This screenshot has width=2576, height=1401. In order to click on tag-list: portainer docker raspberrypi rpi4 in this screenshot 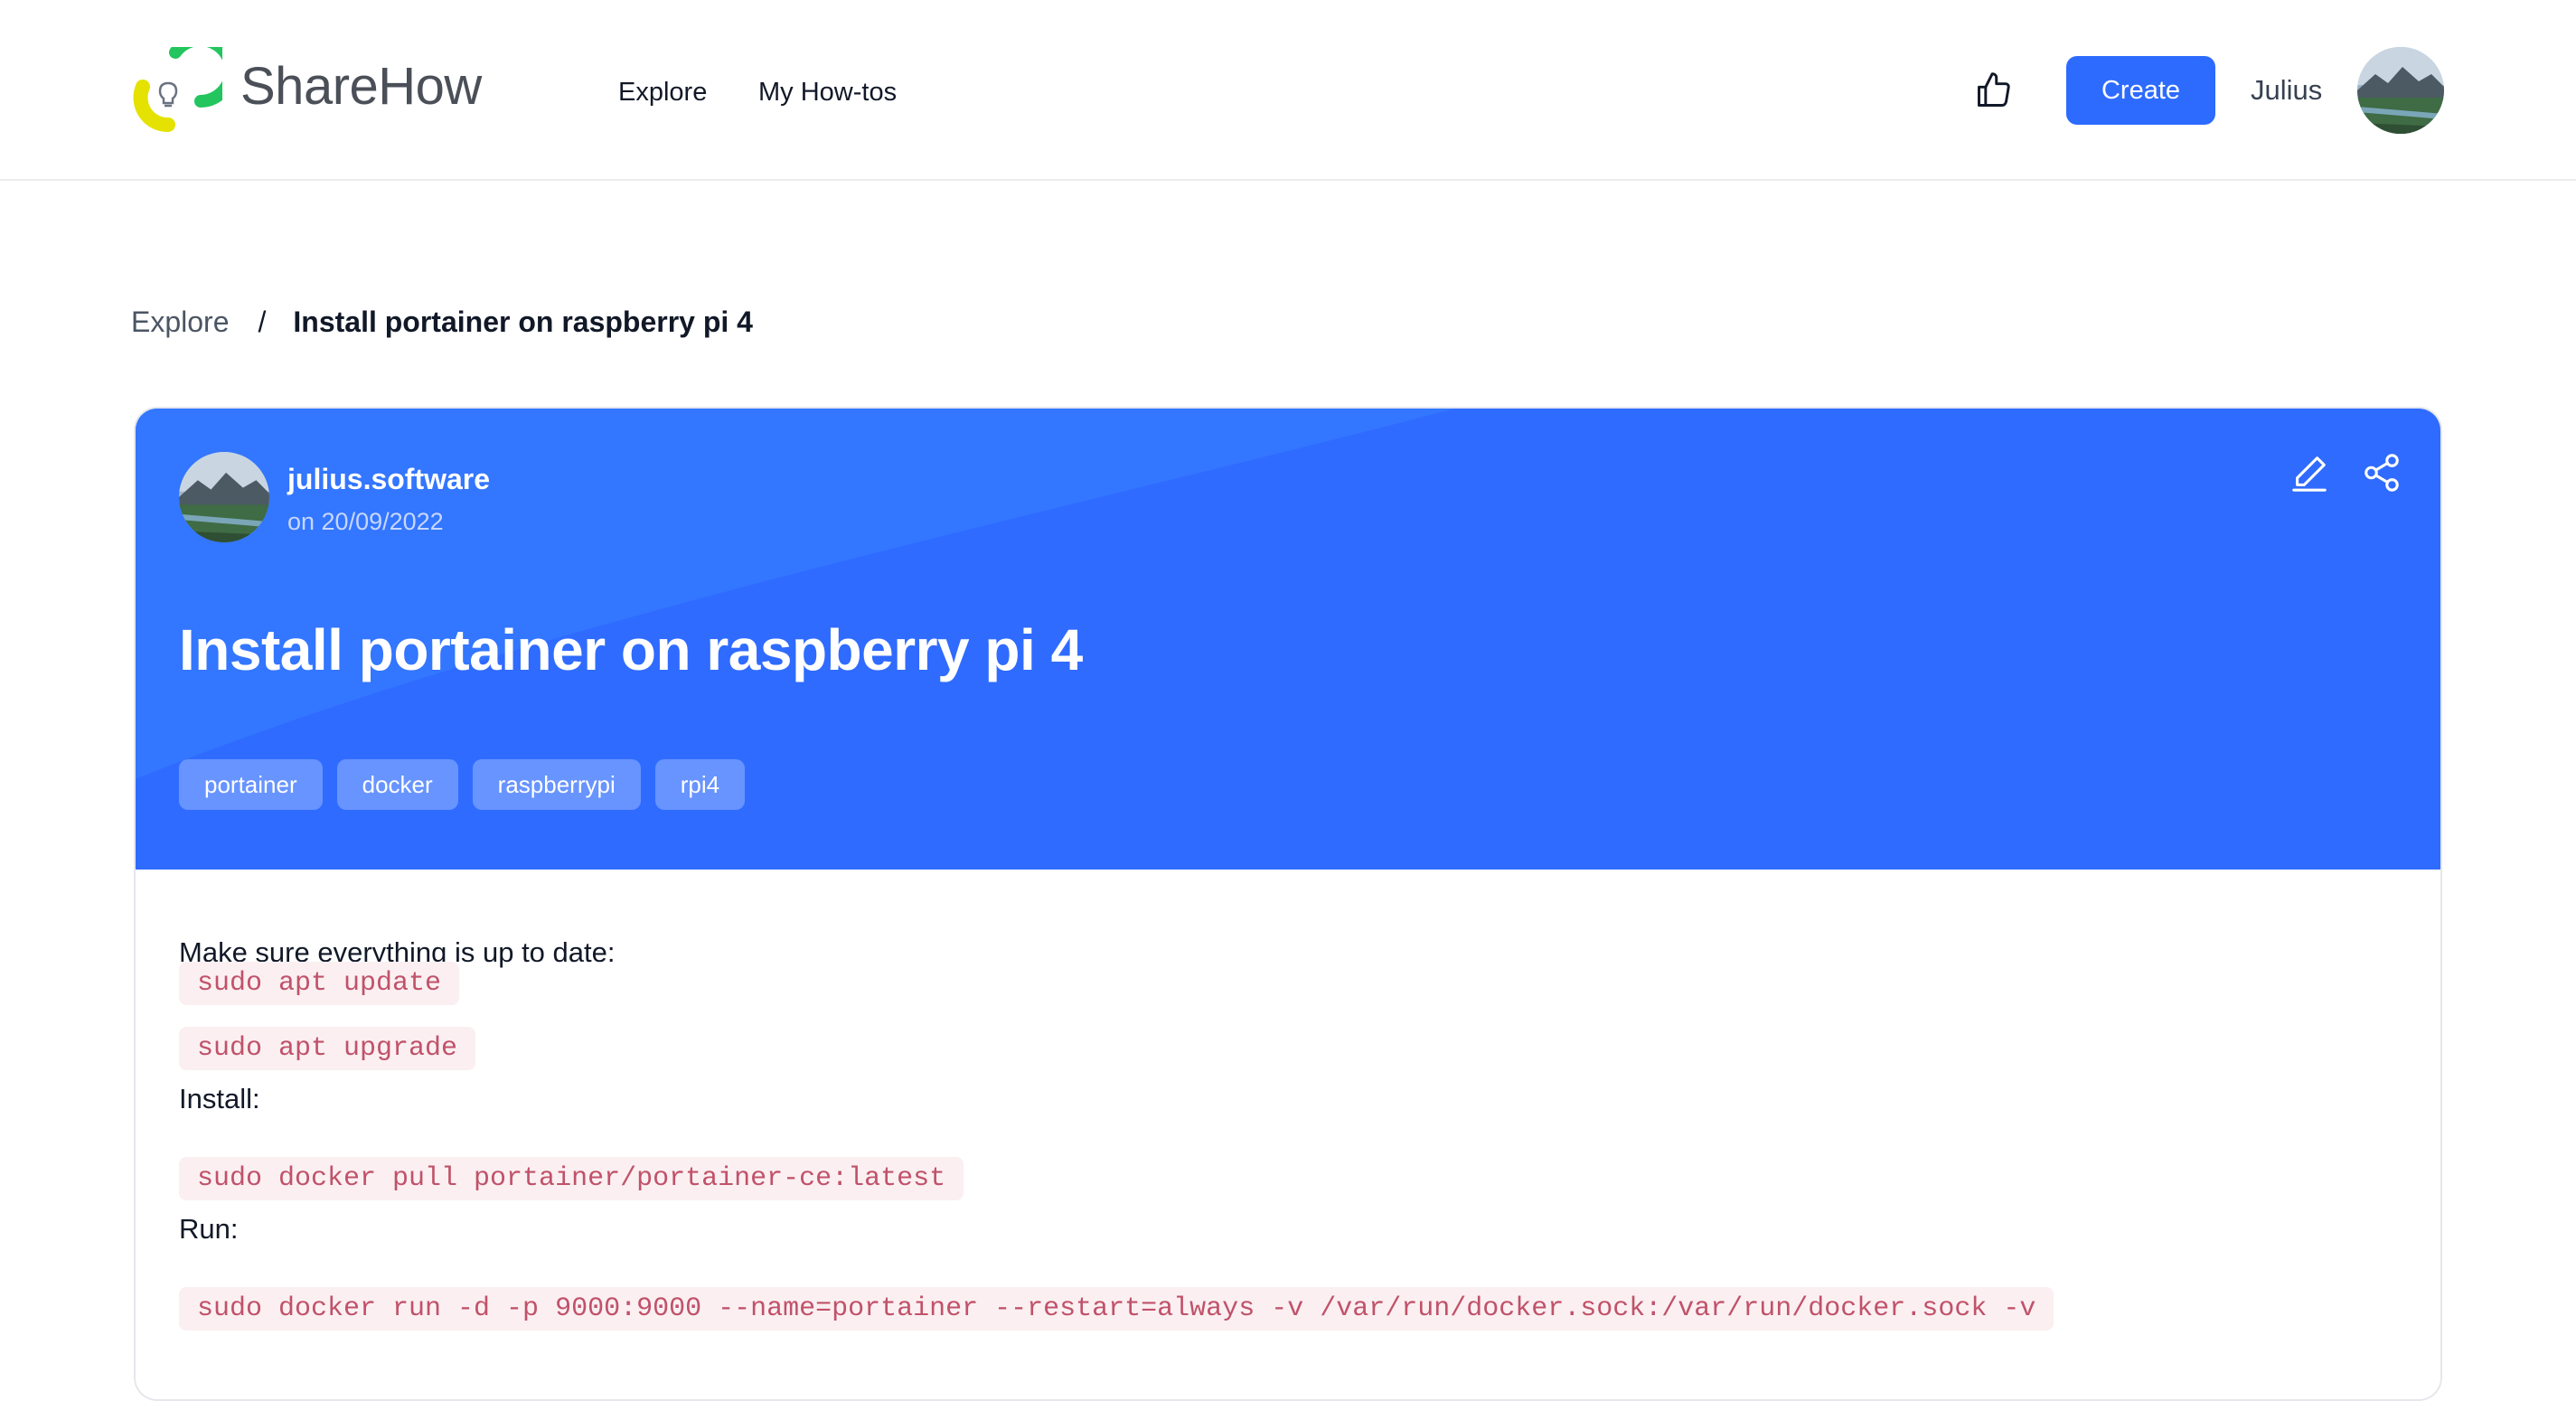, I will do `click(463, 785)`.